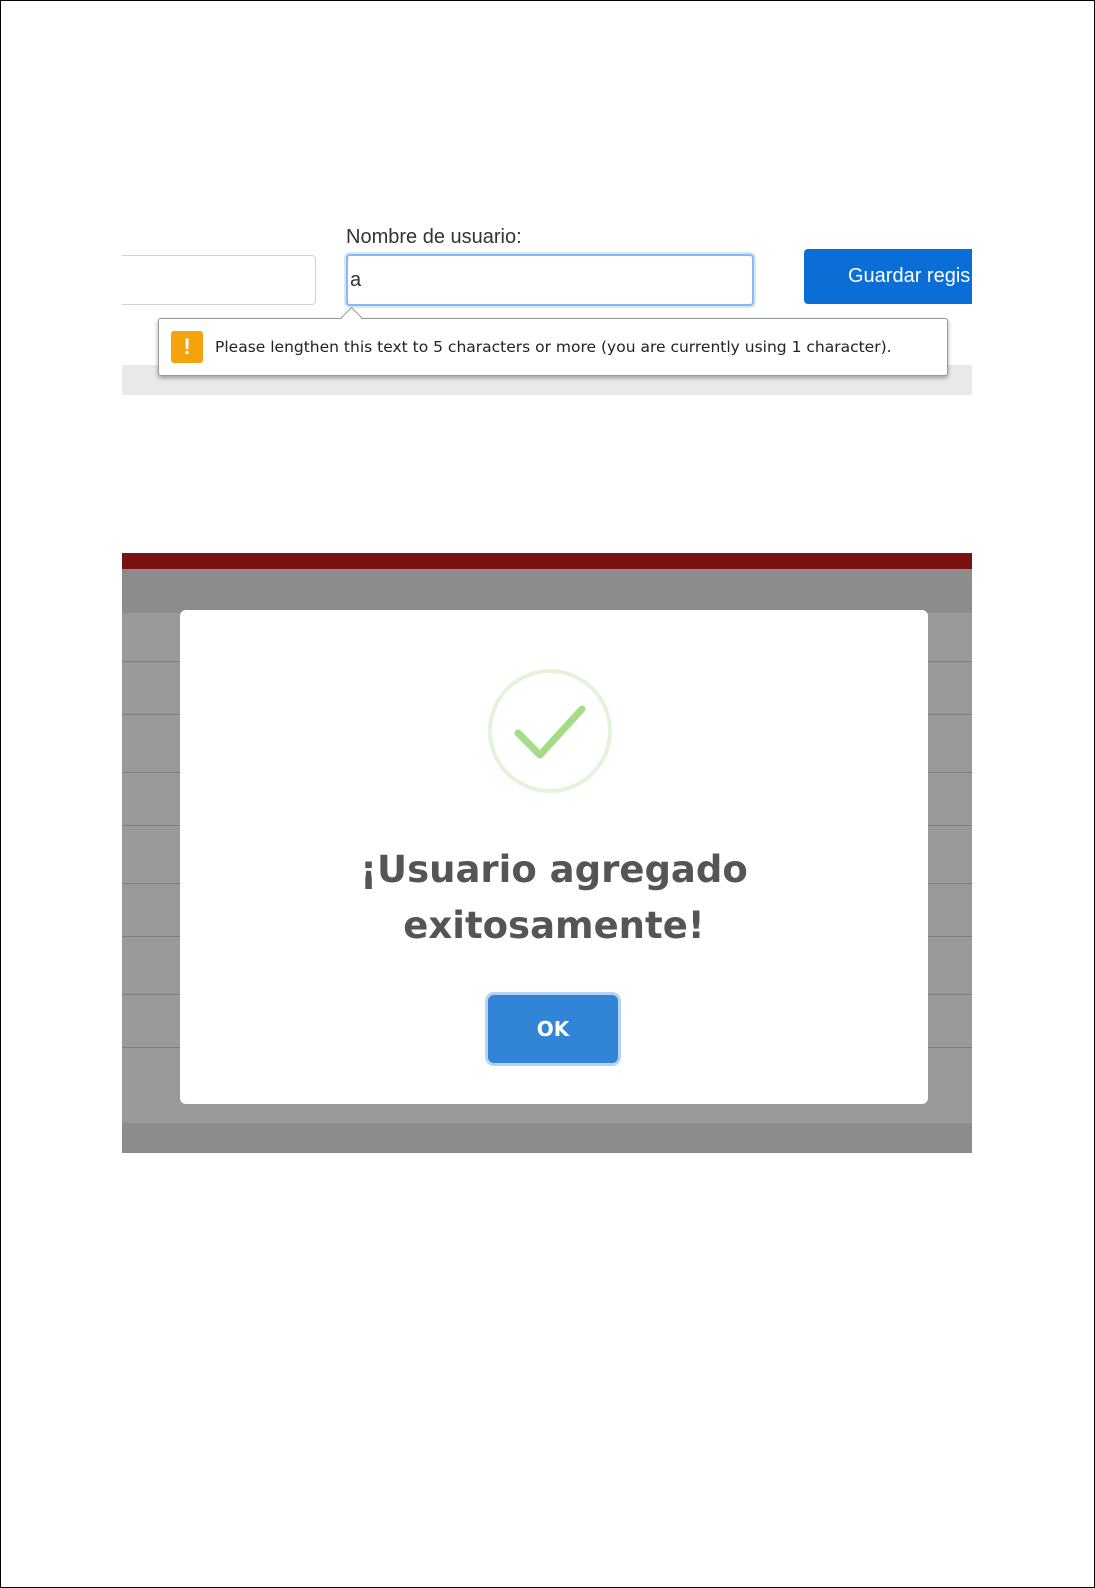  Describe the element at coordinates (547, 1138) in the screenshot. I see `table-footer-shade` at that location.